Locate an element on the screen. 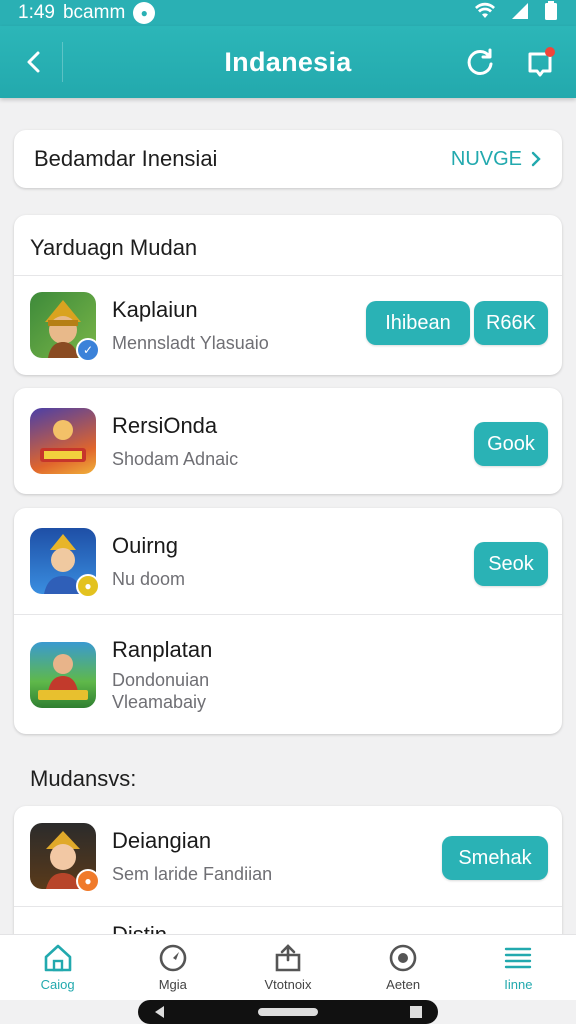 This screenshot has width=576, height=1024. nav-item-menu: Iinne is located at coordinates (518, 967).